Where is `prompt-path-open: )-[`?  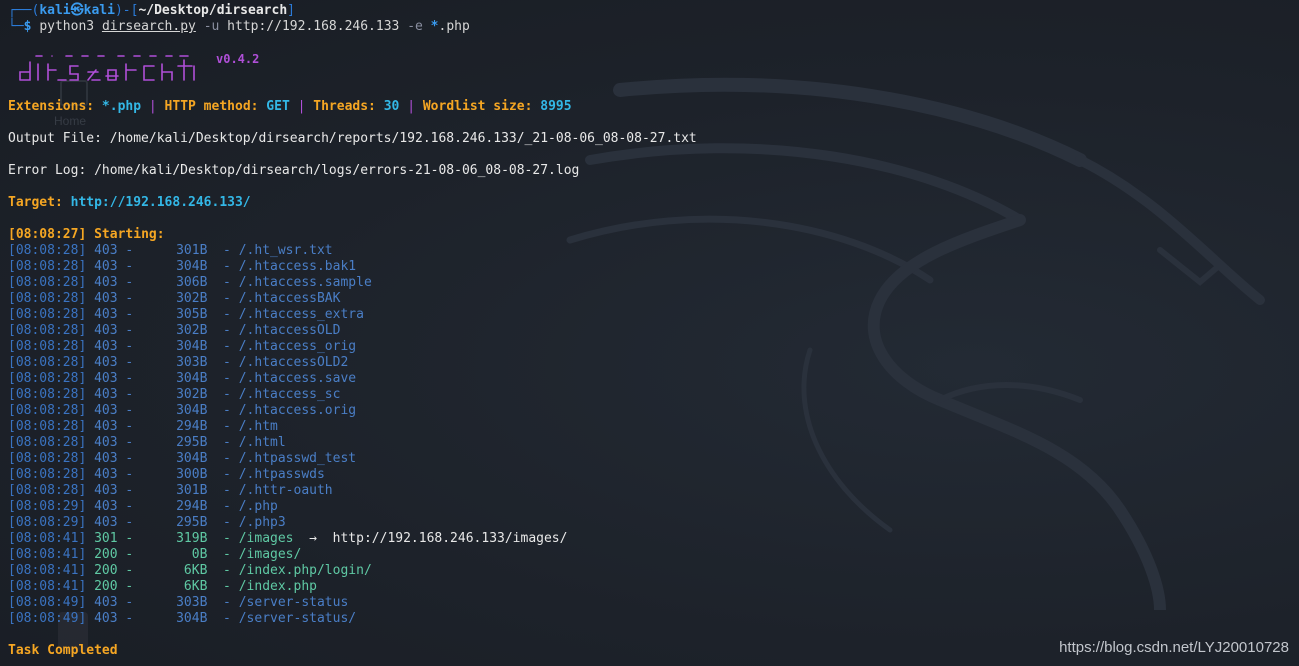 prompt-path-open: )-[ is located at coordinates (126, 10).